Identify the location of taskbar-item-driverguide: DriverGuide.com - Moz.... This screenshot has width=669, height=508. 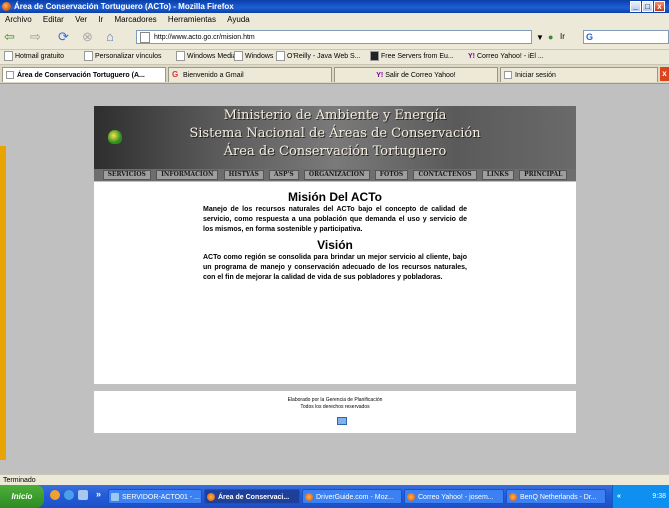
(352, 496).